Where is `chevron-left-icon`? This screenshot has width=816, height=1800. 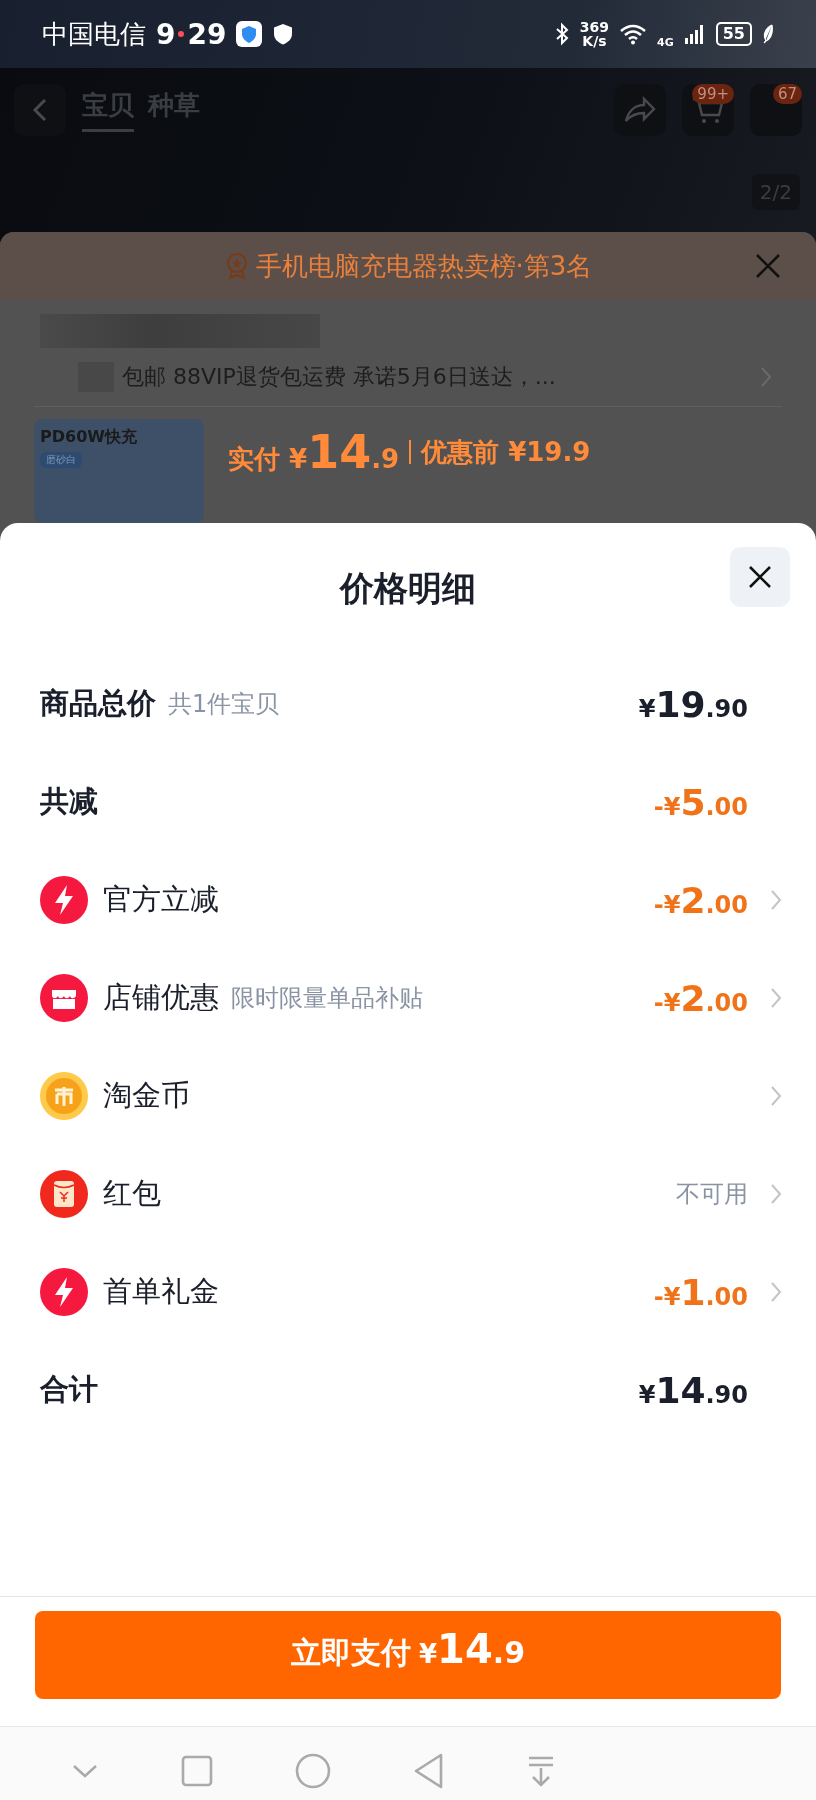 chevron-left-icon is located at coordinates (40, 110).